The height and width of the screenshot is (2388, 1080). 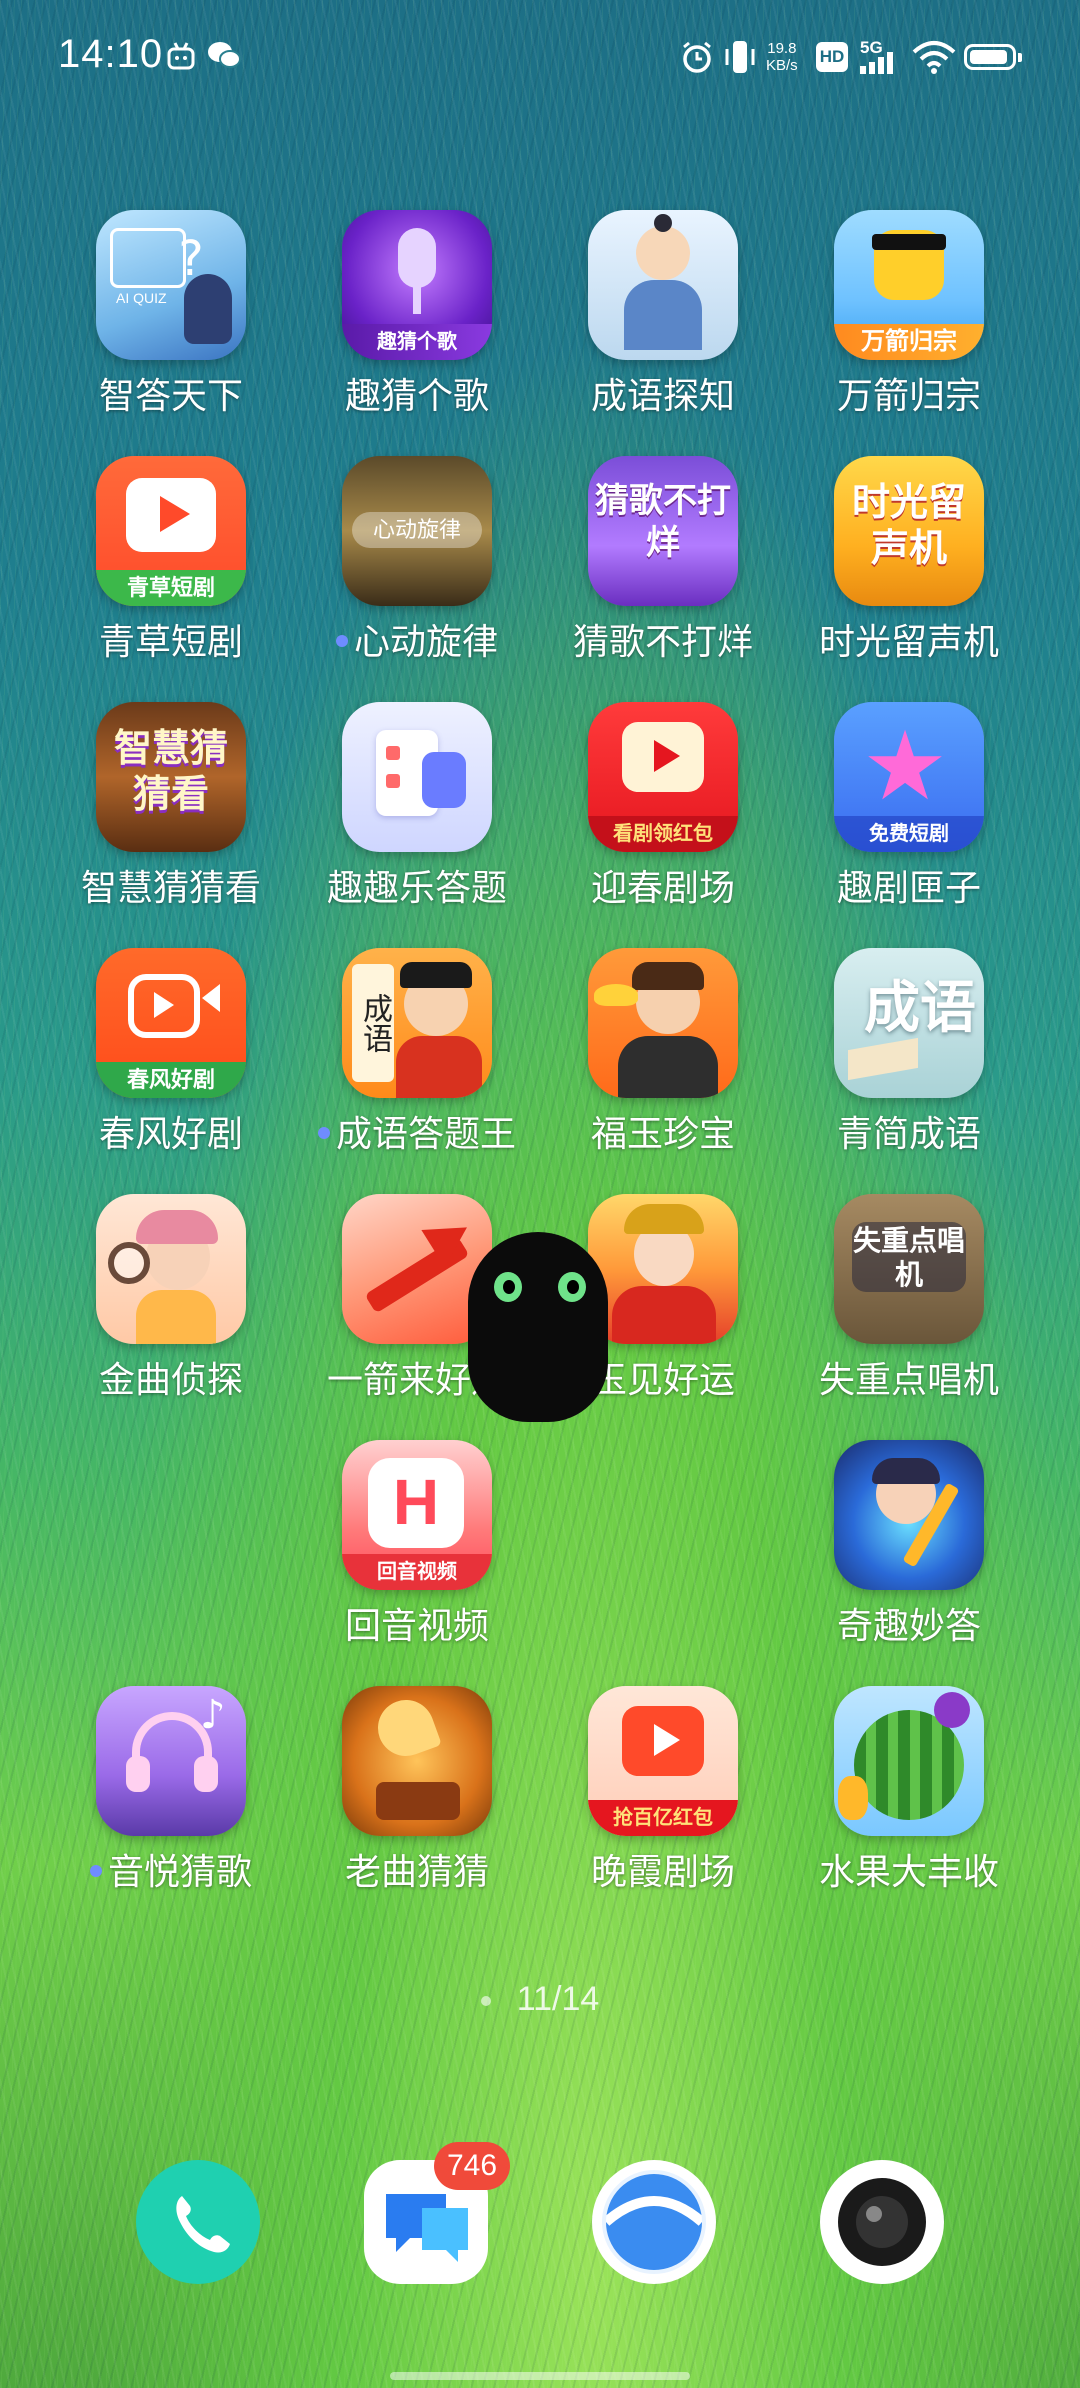 I want to click on tv-play-icon: 抢百亿红包, so click(x=663, y=1761).